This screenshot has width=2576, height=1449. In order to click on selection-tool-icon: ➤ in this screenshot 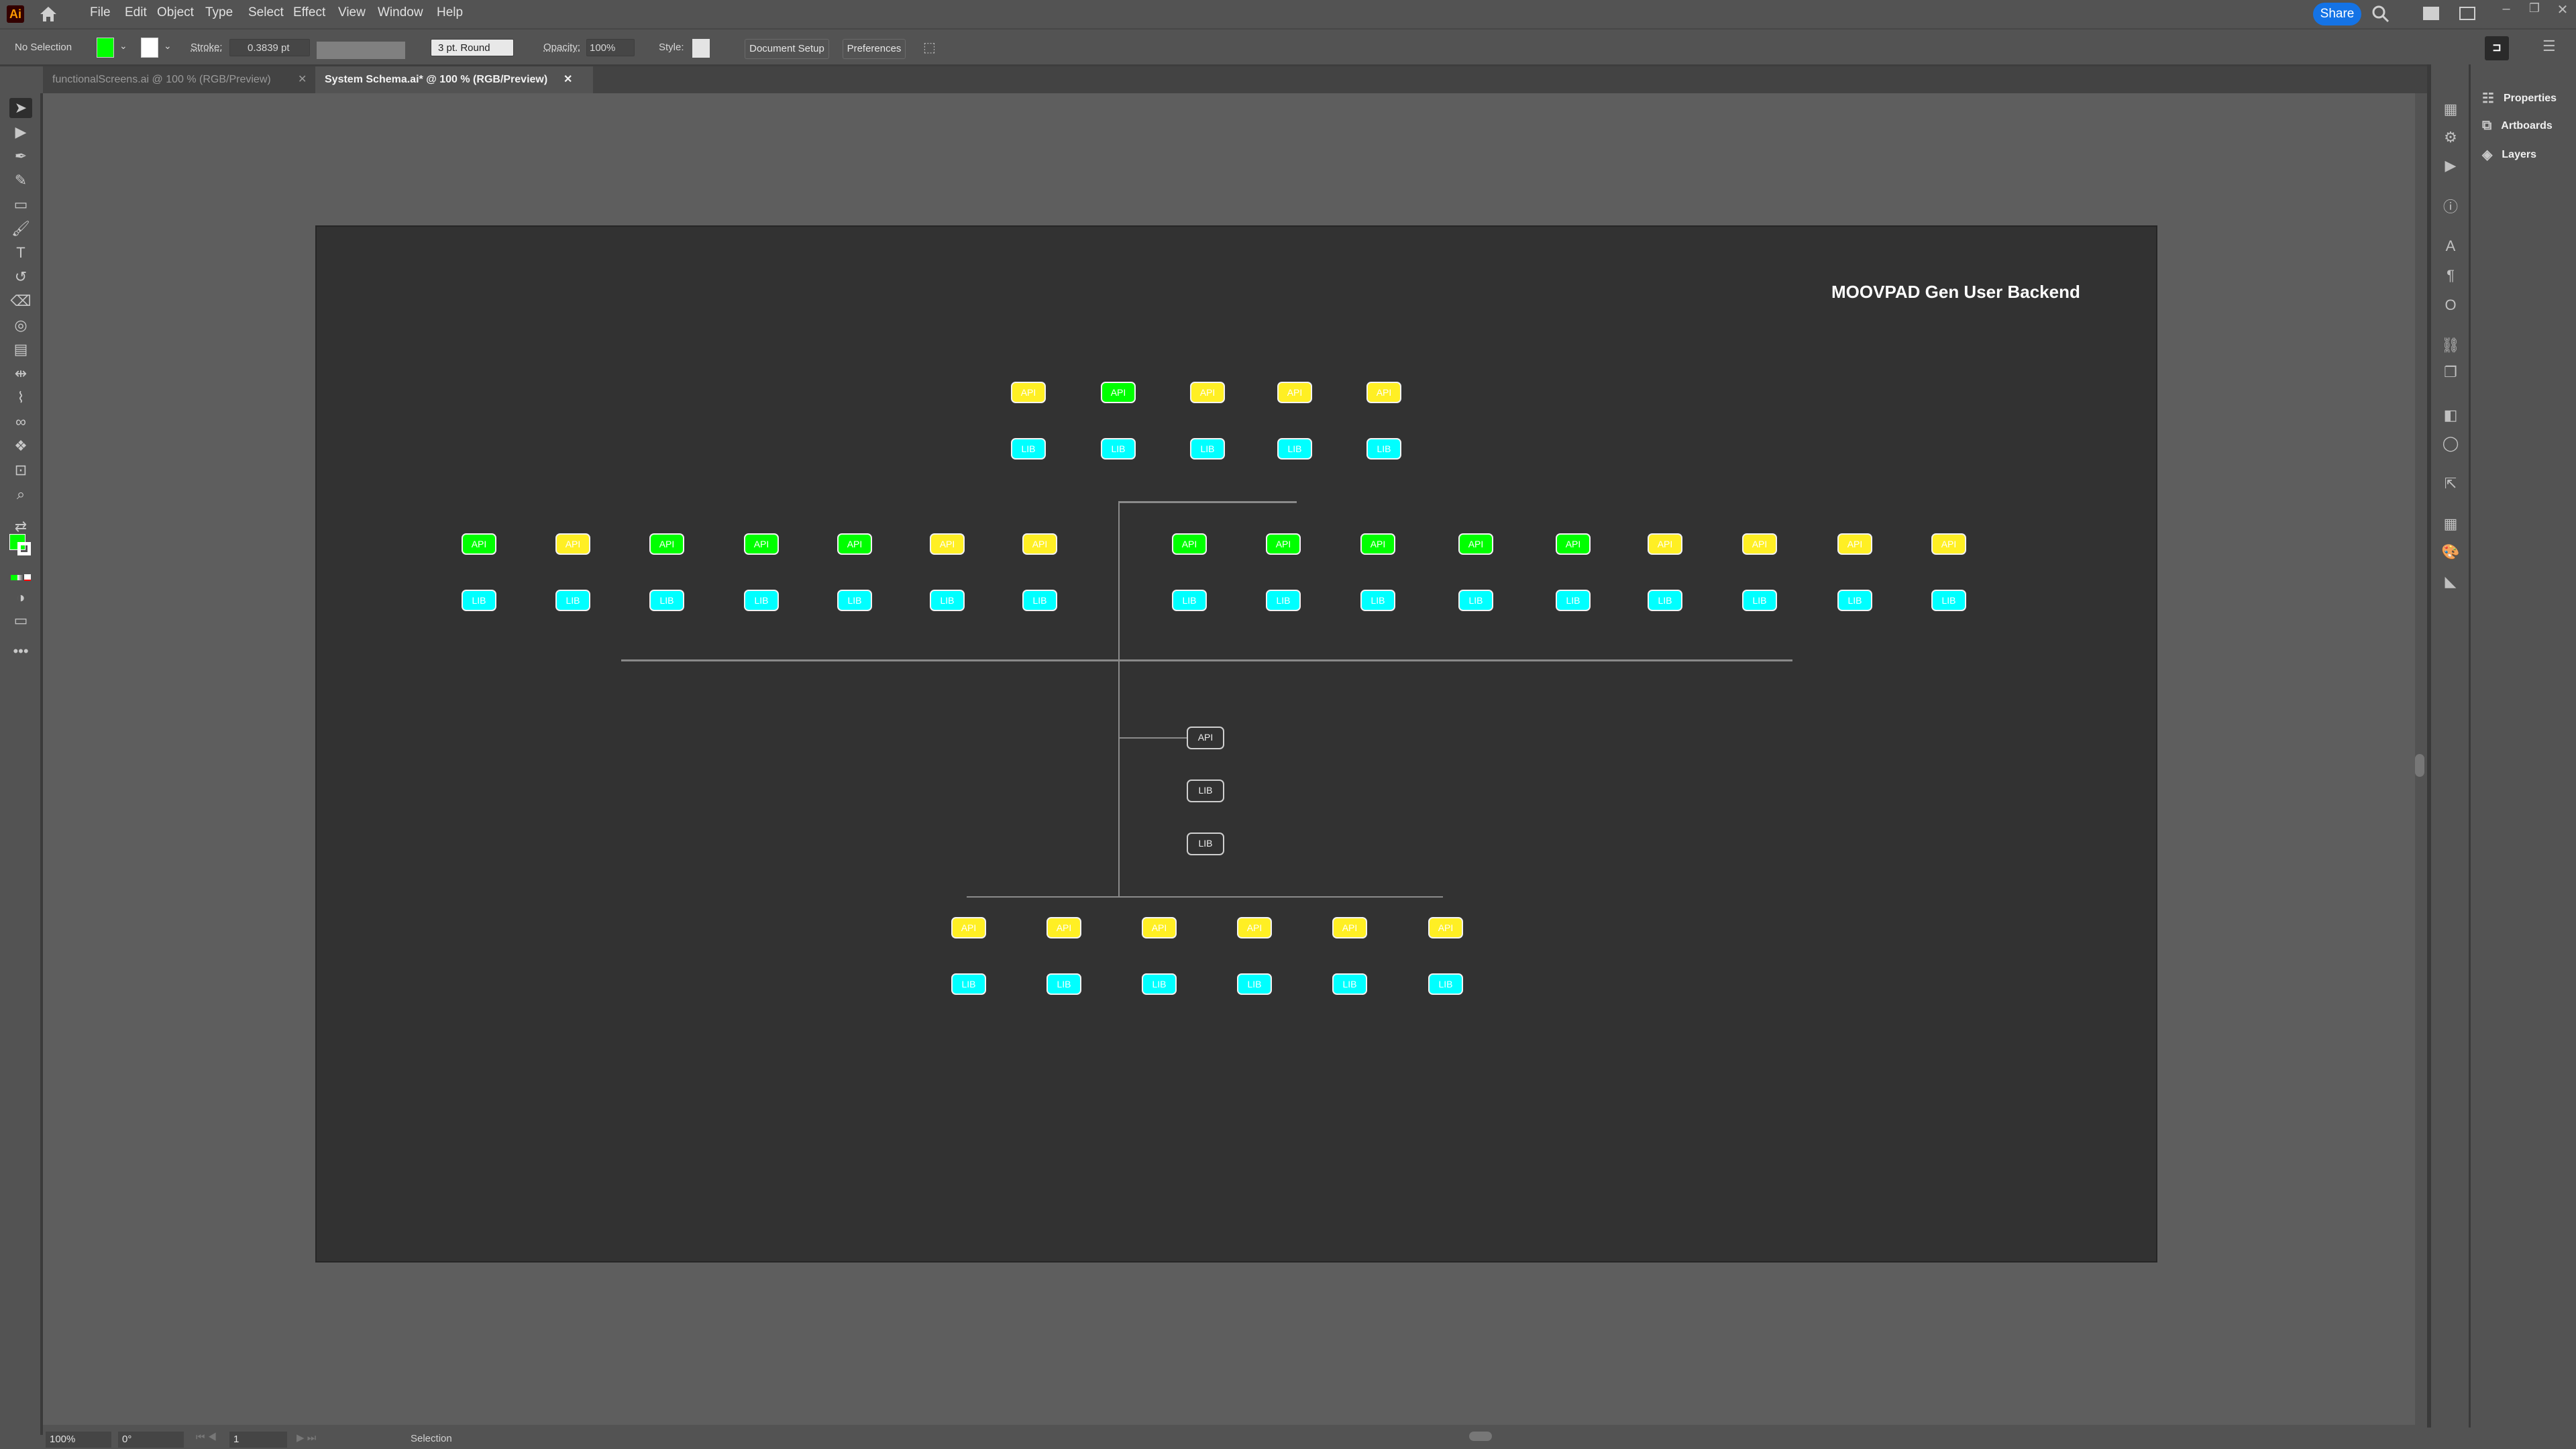, I will do `click(20, 108)`.